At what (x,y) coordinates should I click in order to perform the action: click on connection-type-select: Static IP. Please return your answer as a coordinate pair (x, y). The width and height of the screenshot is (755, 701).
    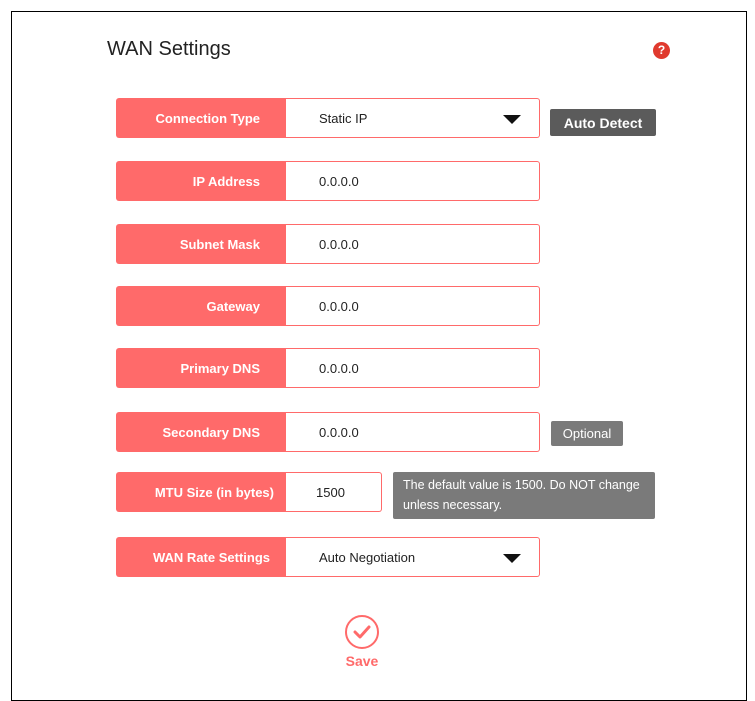
    Looking at the image, I should click on (413, 118).